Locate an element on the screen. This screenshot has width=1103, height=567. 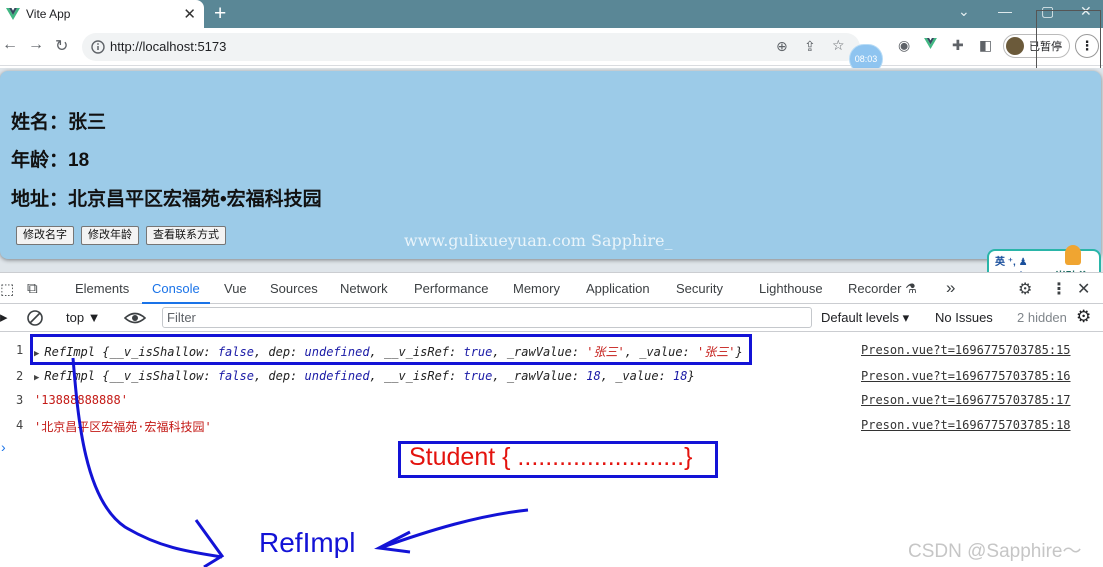
zoom-icon: ⊕ is located at coordinates (782, 46).